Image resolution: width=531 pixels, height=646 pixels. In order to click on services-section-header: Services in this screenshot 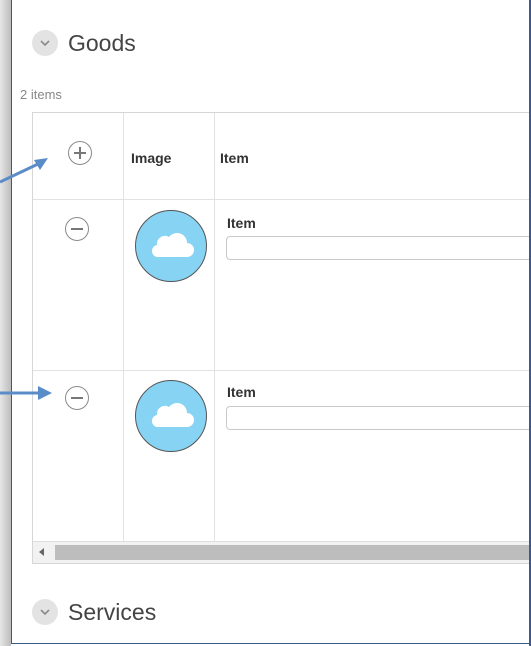, I will do `click(94, 612)`.